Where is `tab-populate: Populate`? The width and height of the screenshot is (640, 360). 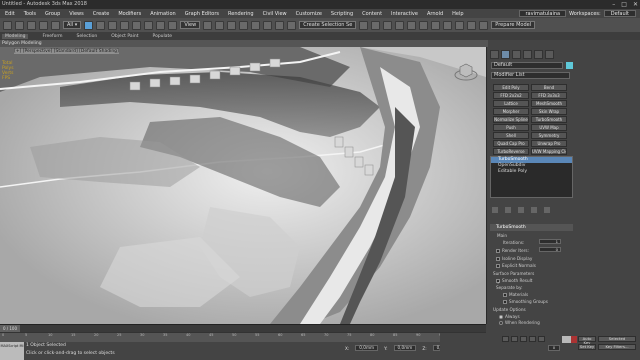
tab-populate: Populate is located at coordinates (163, 36).